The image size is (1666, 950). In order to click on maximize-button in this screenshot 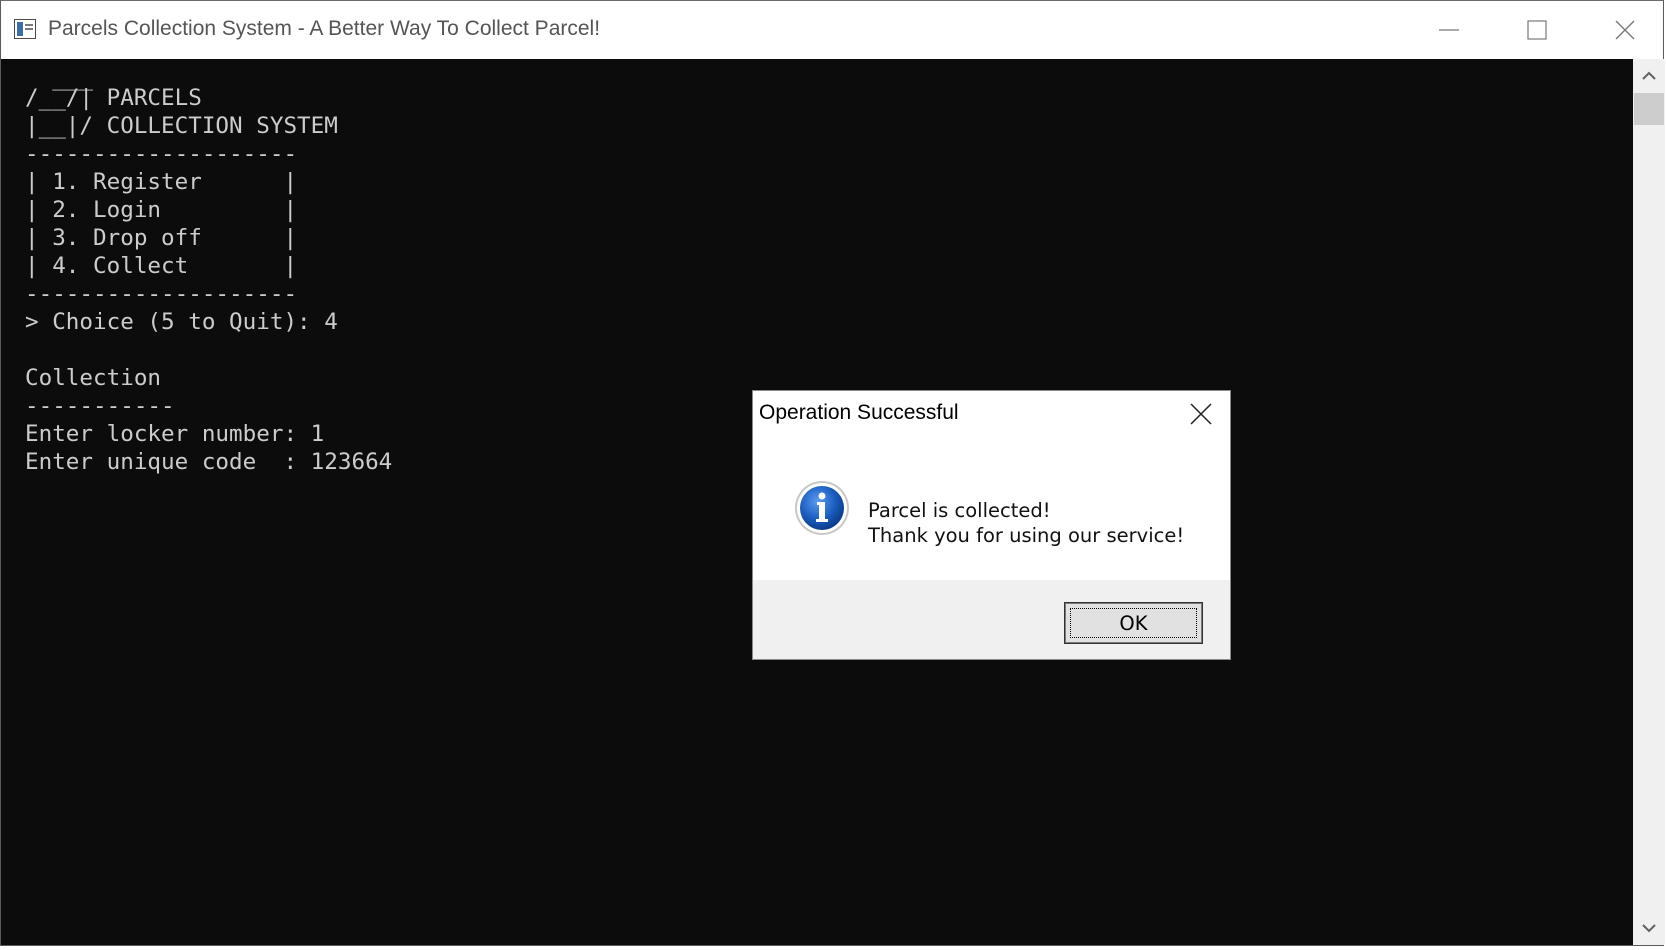, I will do `click(1537, 30)`.